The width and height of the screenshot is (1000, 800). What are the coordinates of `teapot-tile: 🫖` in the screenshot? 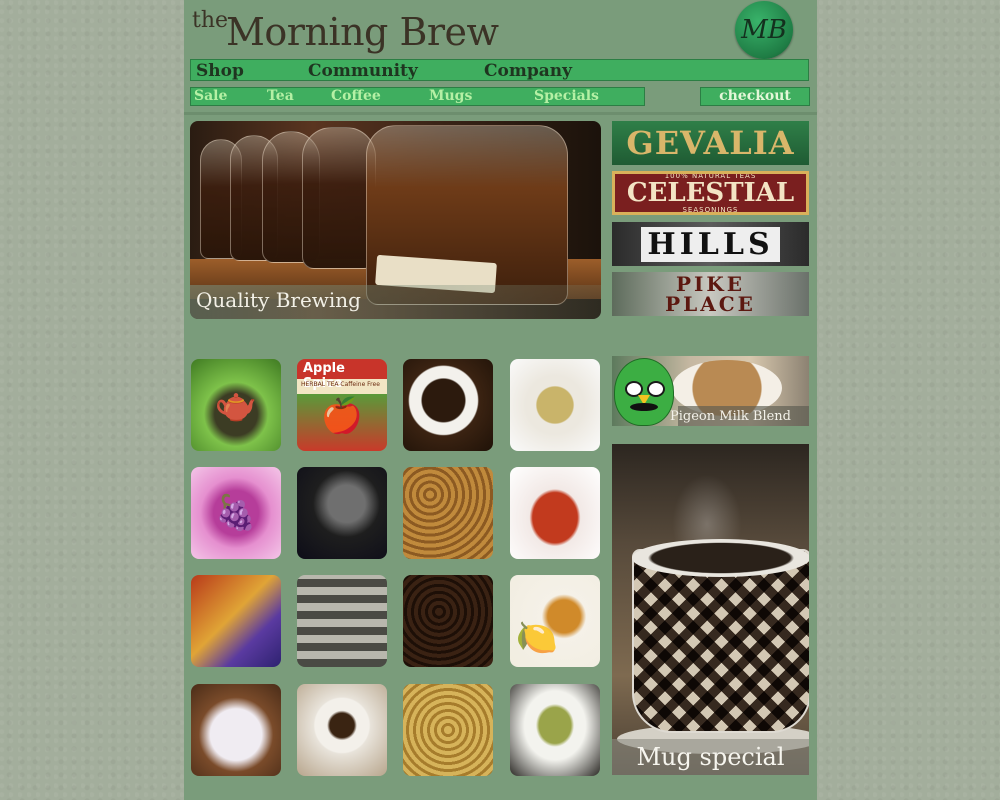 It's located at (236, 405).